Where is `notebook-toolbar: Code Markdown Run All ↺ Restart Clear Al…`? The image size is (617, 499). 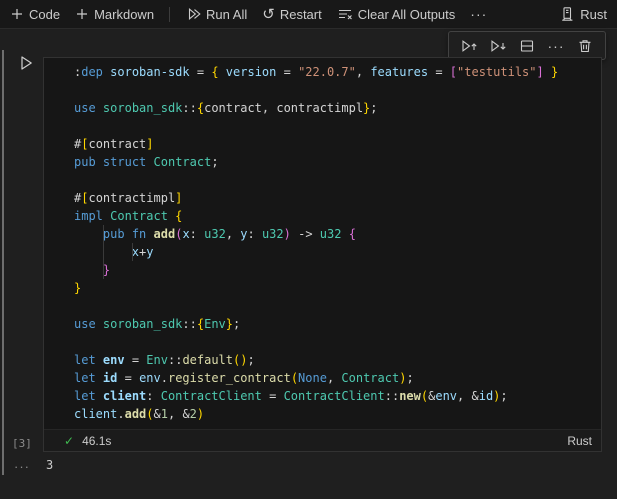
notebook-toolbar: Code Markdown Run All ↺ Restart Clear Al… is located at coordinates (308, 14).